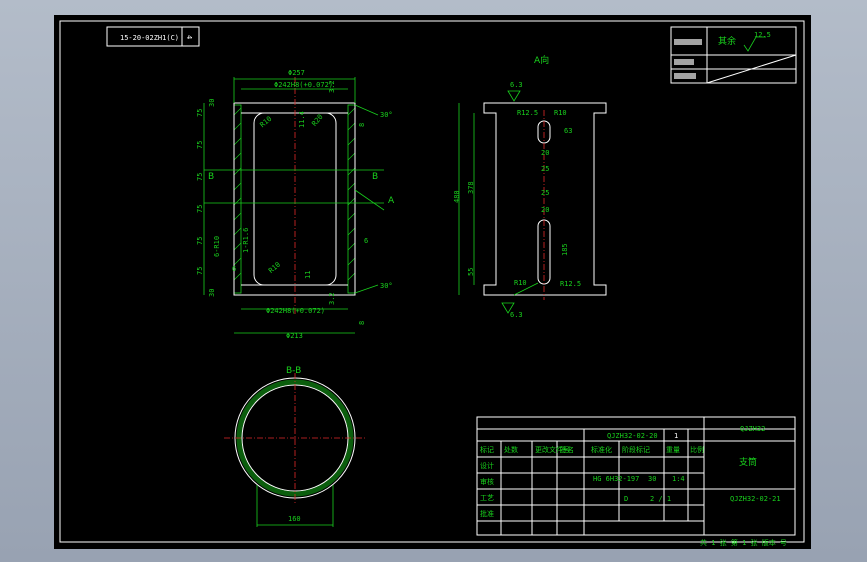 The image size is (867, 562). I want to click on dim-r10-b: R10, so click(274, 268).